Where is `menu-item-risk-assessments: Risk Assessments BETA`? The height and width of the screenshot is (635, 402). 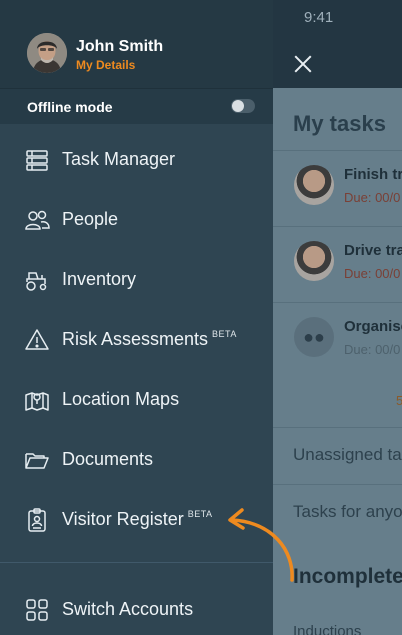
menu-item-risk-assessments: Risk Assessments BETA is located at coordinates (136, 340).